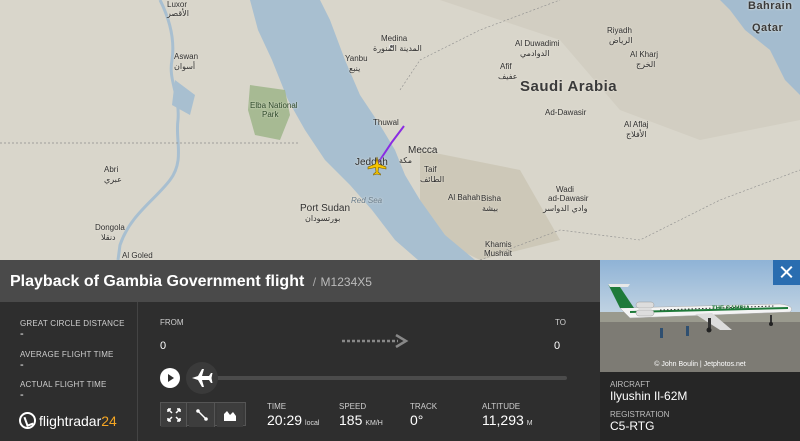 The height and width of the screenshot is (441, 800). I want to click on map-label-red-sea: Red Sea, so click(367, 200).